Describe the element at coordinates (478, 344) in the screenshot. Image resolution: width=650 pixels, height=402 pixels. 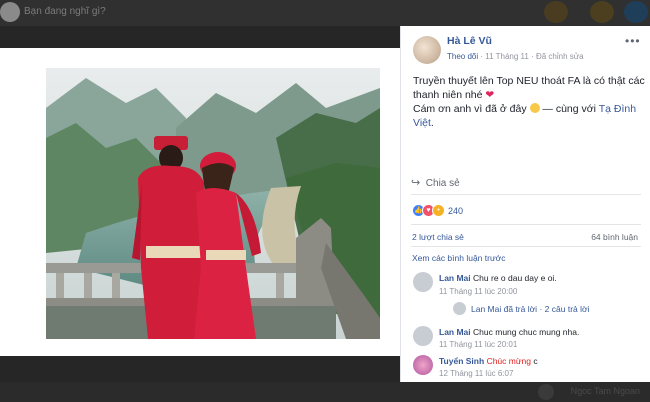
I see `comment-time: 11 Tháng 11 lúc 20:01` at that location.